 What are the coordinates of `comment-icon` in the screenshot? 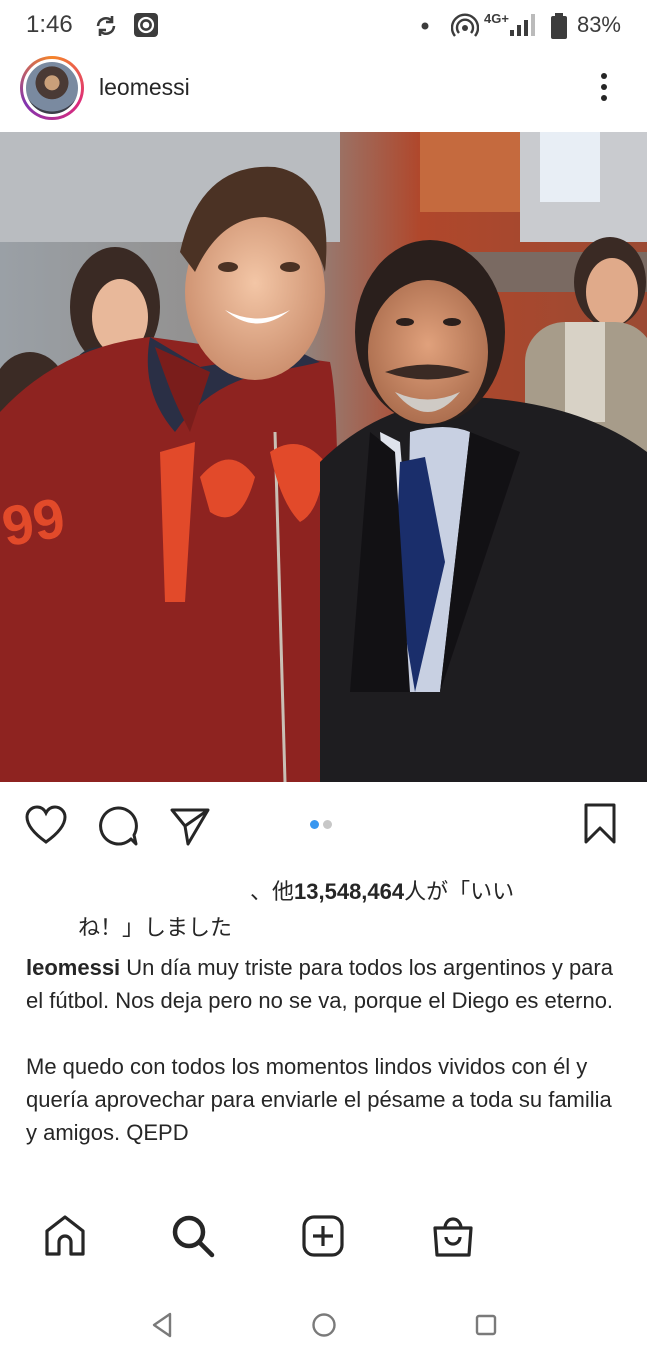 It's located at (118, 826).